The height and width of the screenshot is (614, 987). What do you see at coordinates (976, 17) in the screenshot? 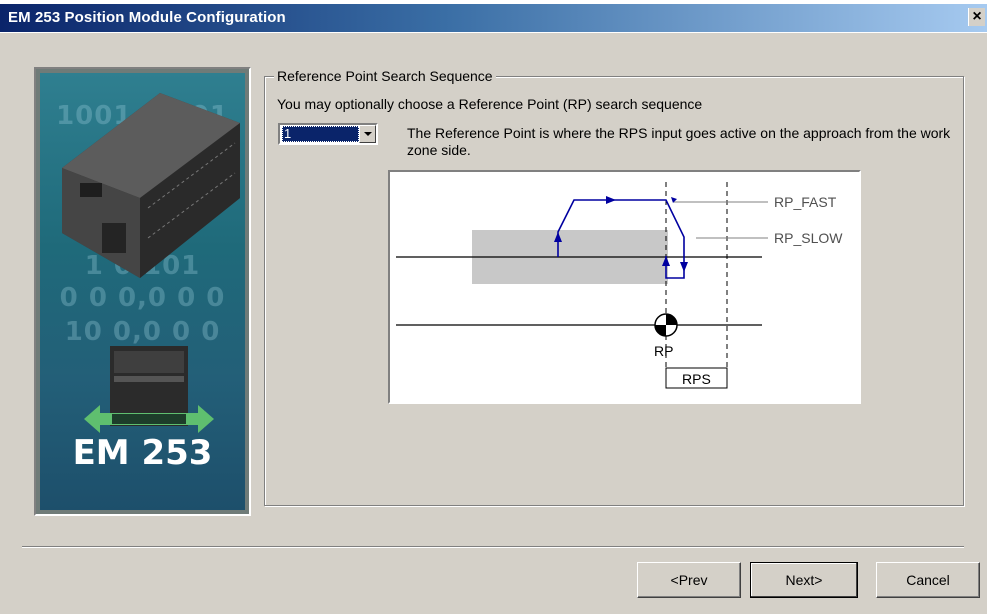
I see `close-icon: ×` at bounding box center [976, 17].